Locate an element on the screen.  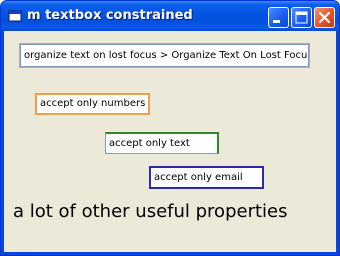
window-title: m textbox constrained is located at coordinates (110, 15).